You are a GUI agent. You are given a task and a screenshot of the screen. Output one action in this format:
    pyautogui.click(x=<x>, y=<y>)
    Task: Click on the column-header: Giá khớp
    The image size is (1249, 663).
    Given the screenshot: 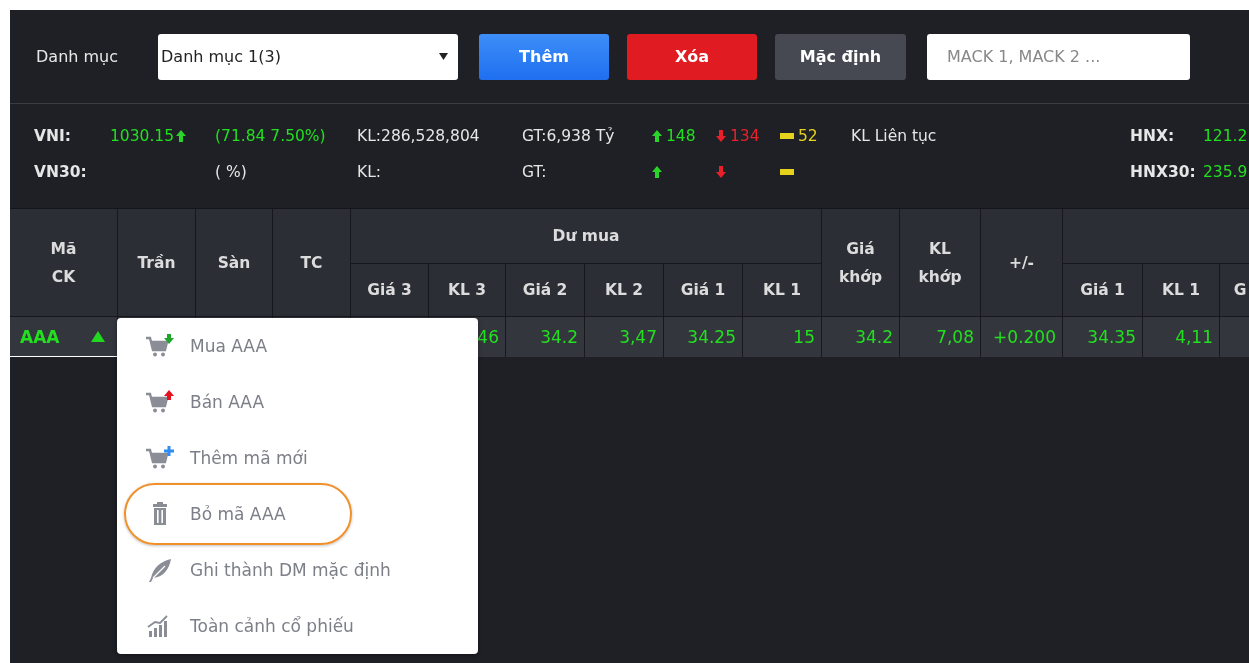 What is the action you would take?
    pyautogui.click(x=860, y=262)
    